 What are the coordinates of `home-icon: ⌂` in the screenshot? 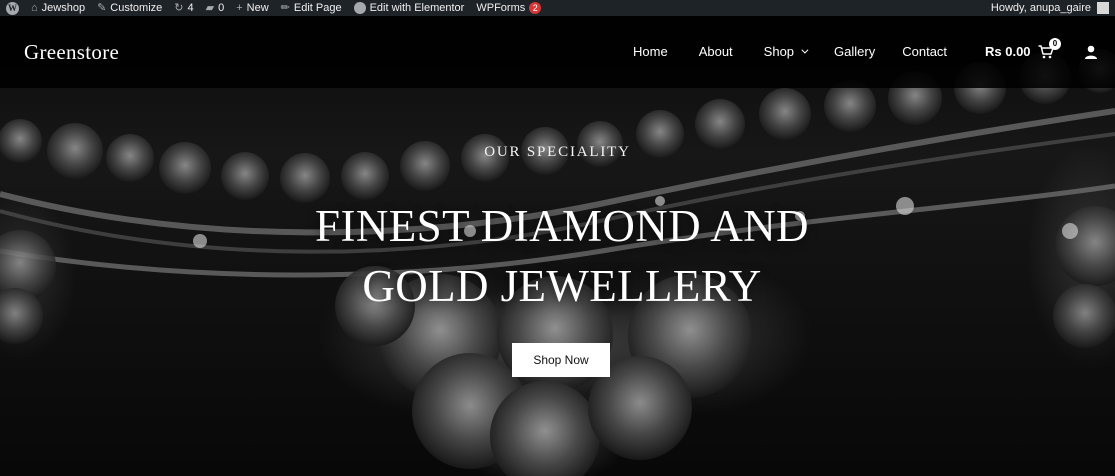 It's located at (34, 7).